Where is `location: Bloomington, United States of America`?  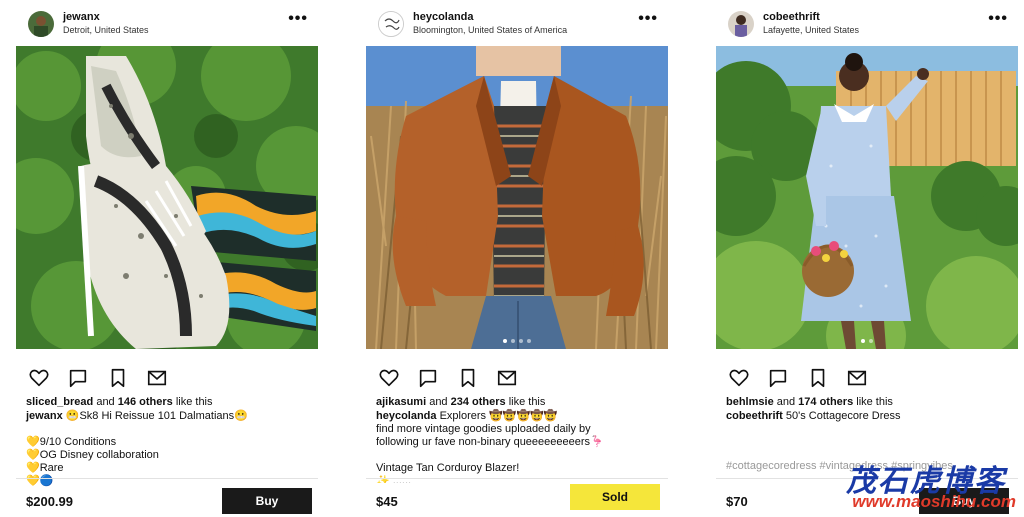 location: Bloomington, United States of America is located at coordinates (490, 30).